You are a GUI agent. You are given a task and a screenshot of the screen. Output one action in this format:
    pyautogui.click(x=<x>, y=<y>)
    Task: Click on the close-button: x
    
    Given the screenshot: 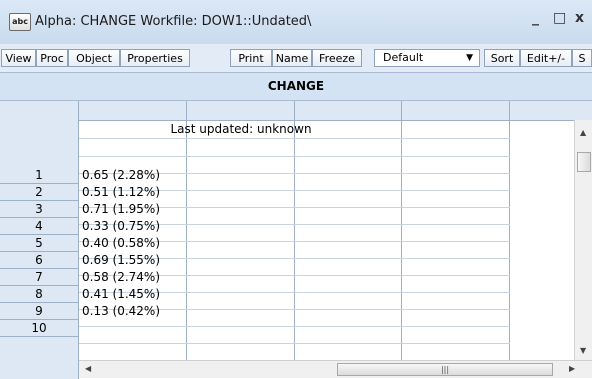 What is the action you would take?
    pyautogui.click(x=579, y=18)
    